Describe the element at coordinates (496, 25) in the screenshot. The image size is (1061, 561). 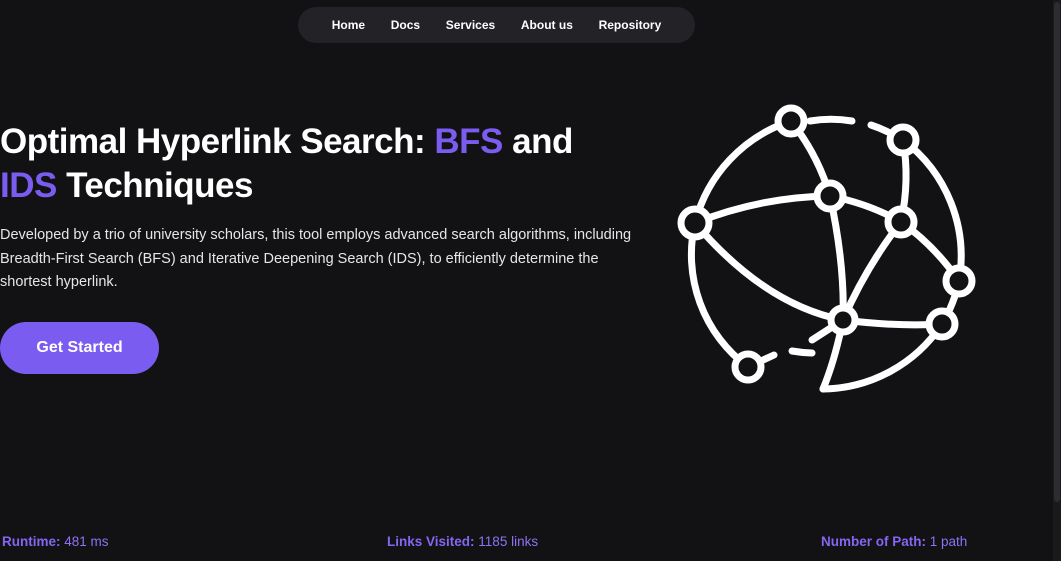
I see `top-nav: Home Docs Services About us Repository` at that location.